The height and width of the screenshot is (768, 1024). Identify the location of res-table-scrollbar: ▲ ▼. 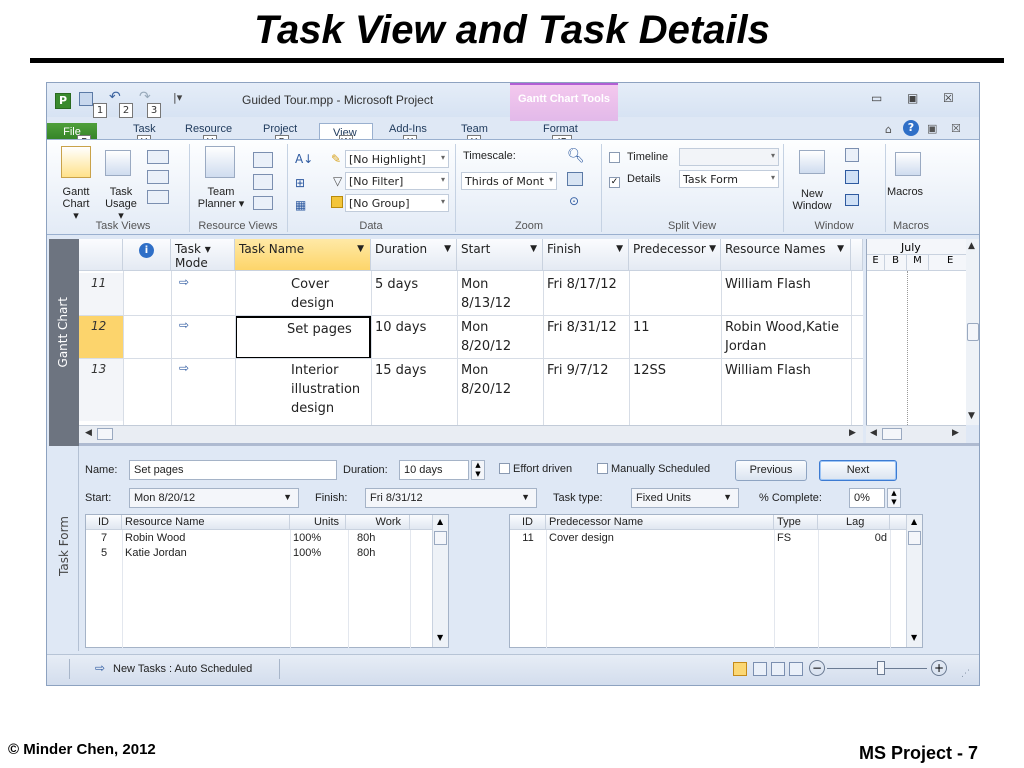
(440, 581).